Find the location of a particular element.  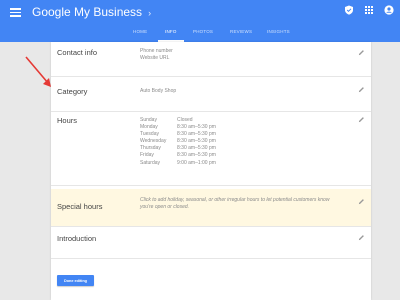

app-title: Google My Business › is located at coordinates (91, 12).